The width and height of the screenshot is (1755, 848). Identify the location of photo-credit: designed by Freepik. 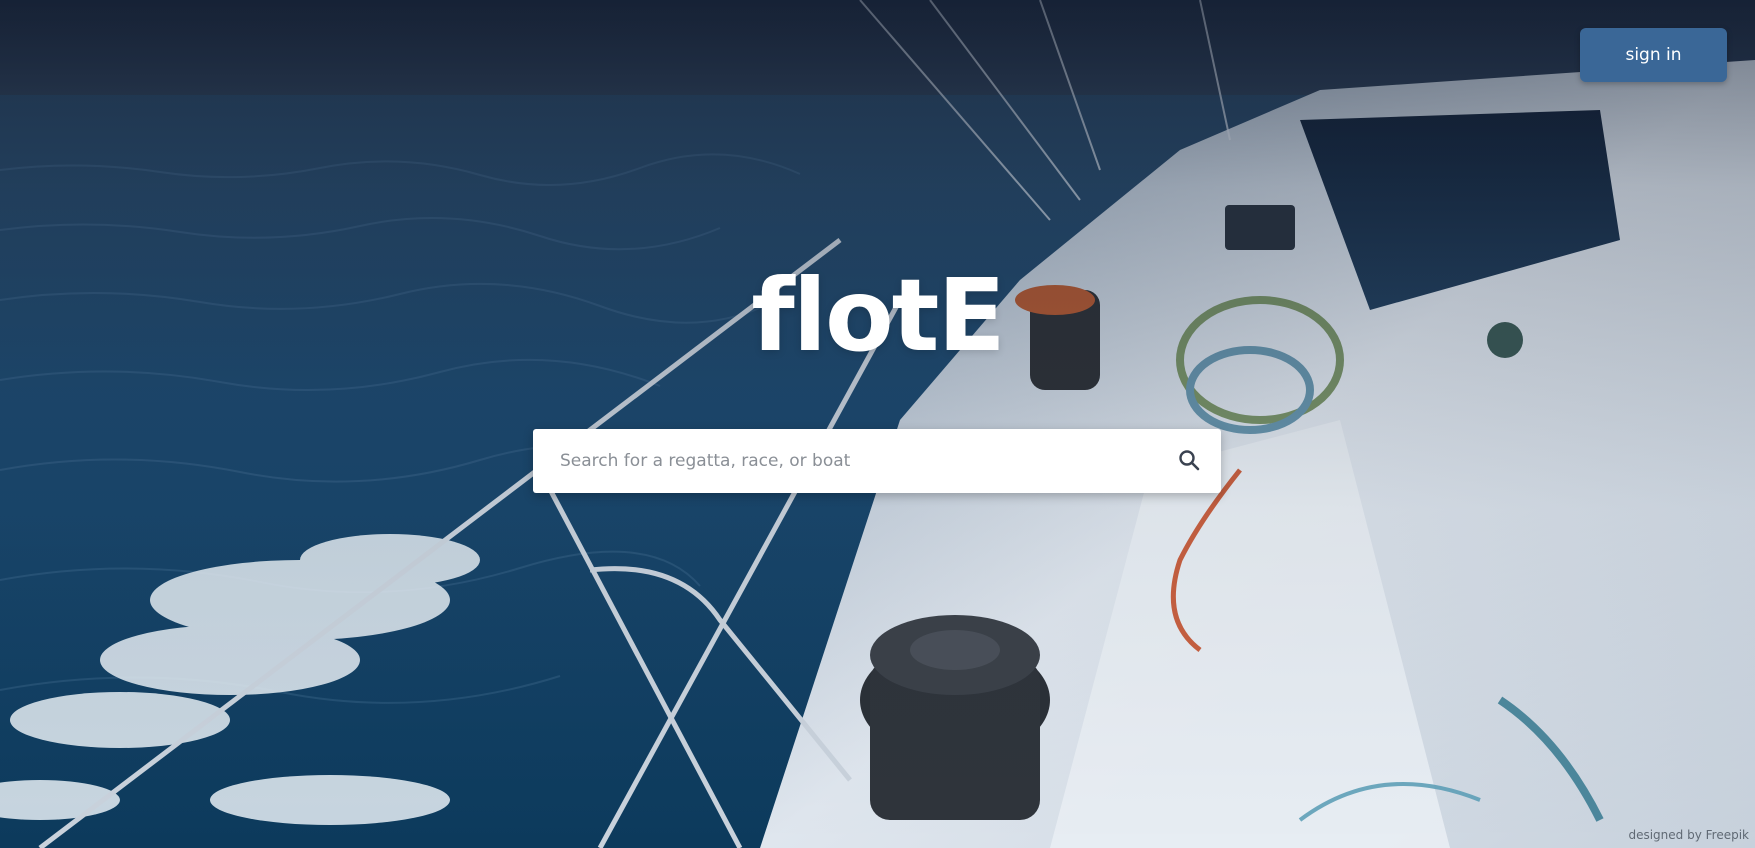
(1688, 835).